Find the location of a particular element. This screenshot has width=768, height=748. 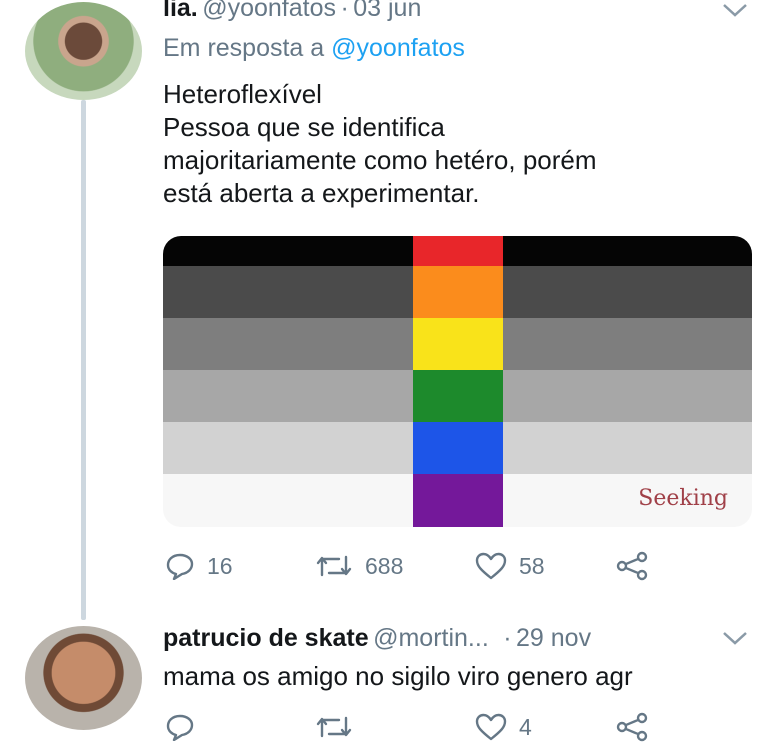

reply-context: Em resposta a @yoonfatos is located at coordinates (314, 48).